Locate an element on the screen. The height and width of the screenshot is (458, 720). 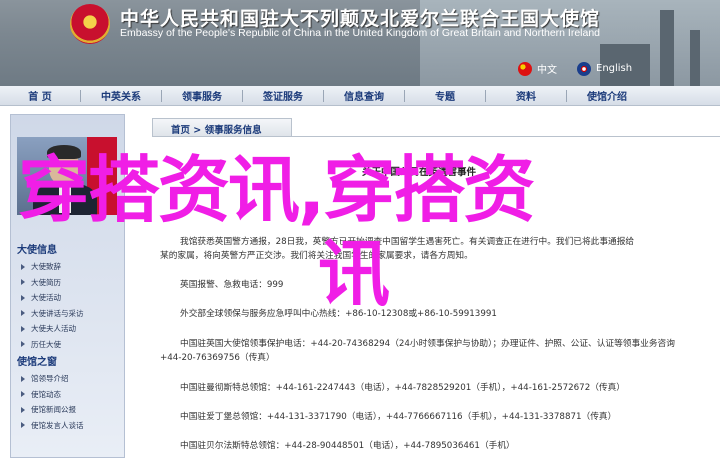
lang-cn-link: 中文 is located at coordinates (537, 68).